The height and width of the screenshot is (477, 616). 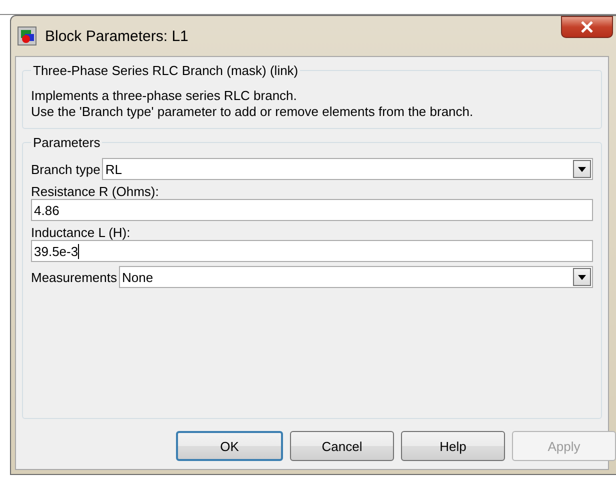 I want to click on group-title: Parameters, so click(x=67, y=142).